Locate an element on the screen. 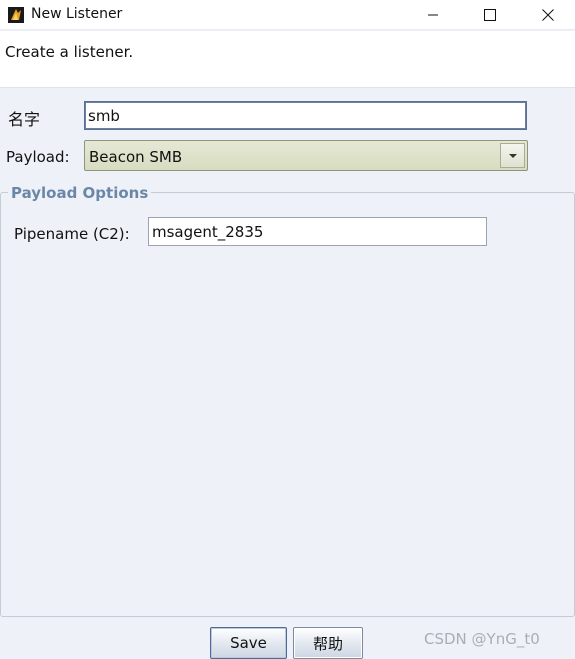 The height and width of the screenshot is (659, 575). maximize-button is located at coordinates (490, 15).